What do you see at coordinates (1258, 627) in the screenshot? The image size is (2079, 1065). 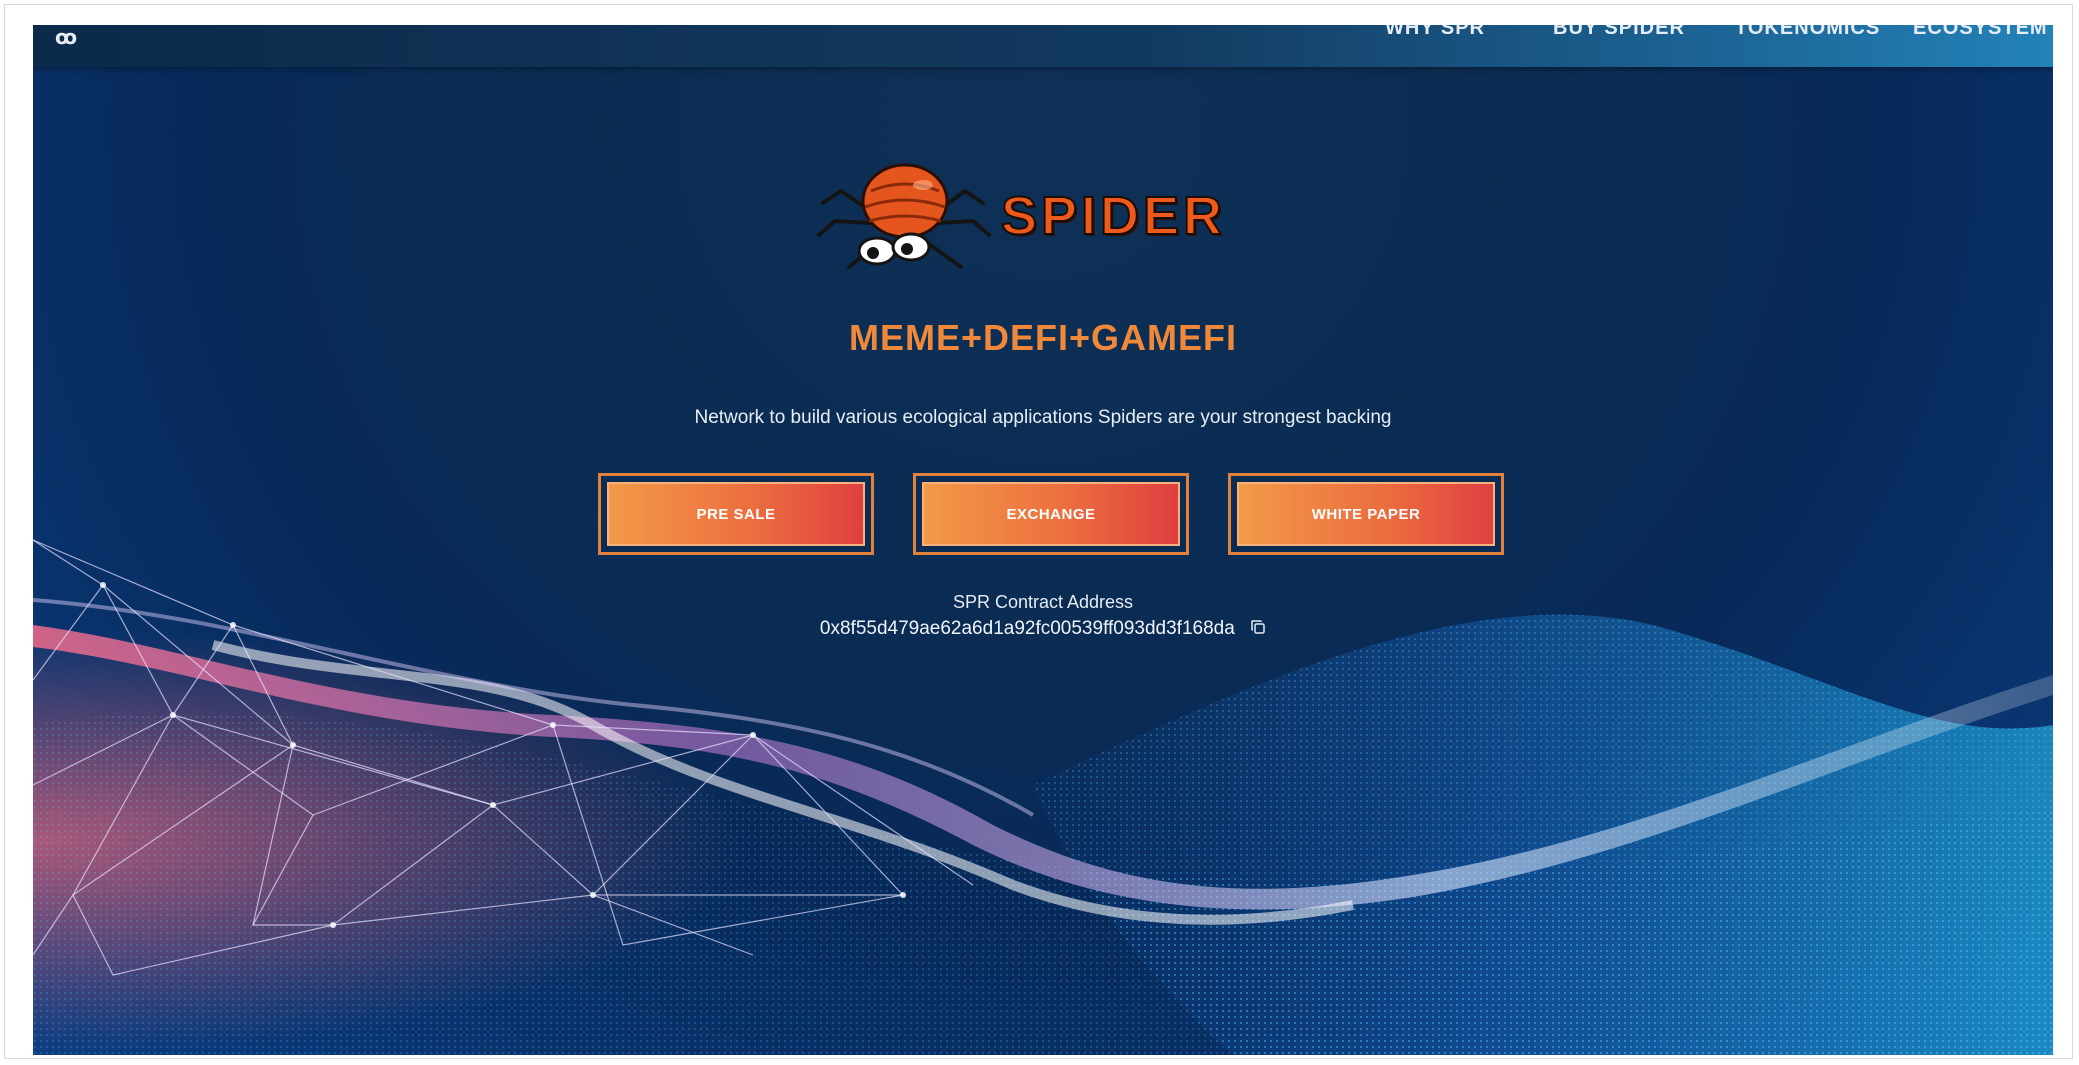 I see `copy-icon` at bounding box center [1258, 627].